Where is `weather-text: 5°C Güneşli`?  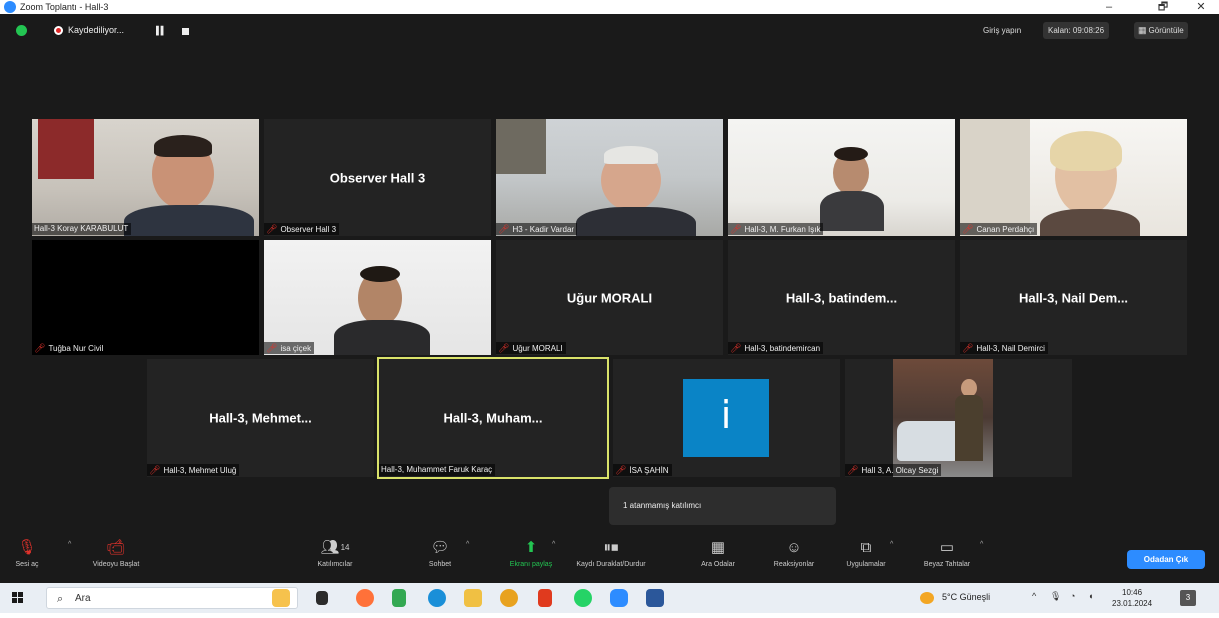 weather-text: 5°C Güneşli is located at coordinates (966, 597).